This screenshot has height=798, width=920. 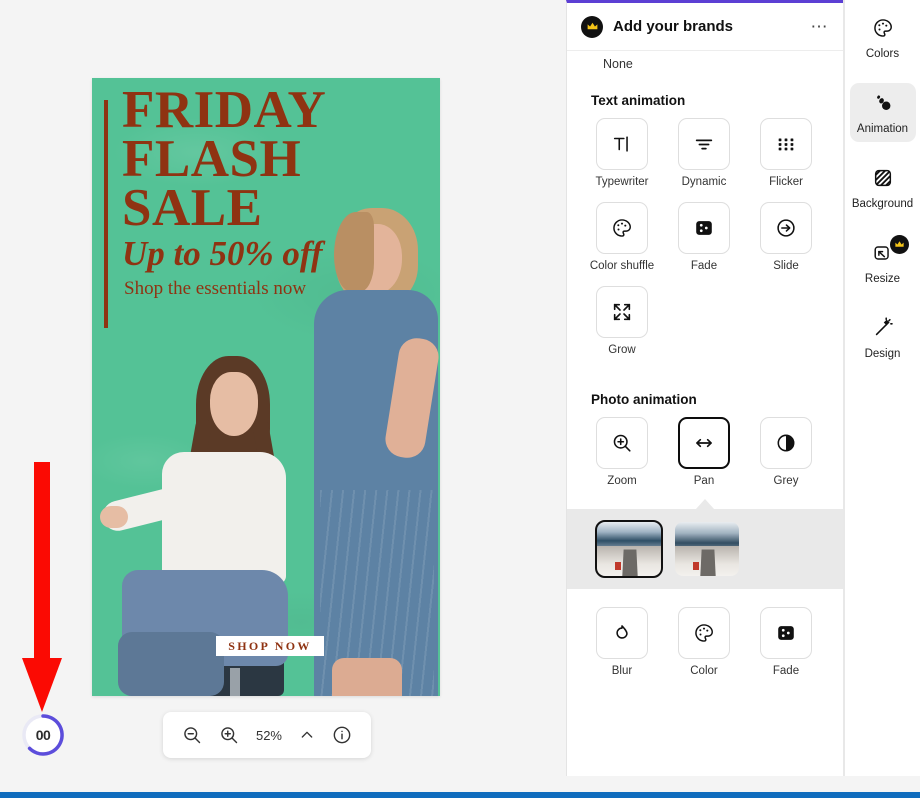 What do you see at coordinates (704, 671) in the screenshot?
I see `option-label: Color` at bounding box center [704, 671].